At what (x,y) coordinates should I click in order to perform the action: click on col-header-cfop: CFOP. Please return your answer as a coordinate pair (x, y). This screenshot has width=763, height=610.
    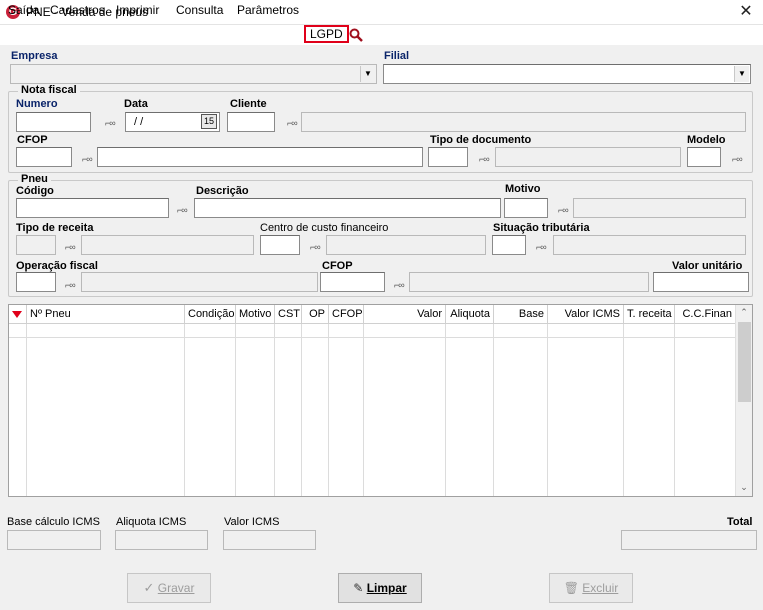
    Looking at the image, I should click on (346, 314).